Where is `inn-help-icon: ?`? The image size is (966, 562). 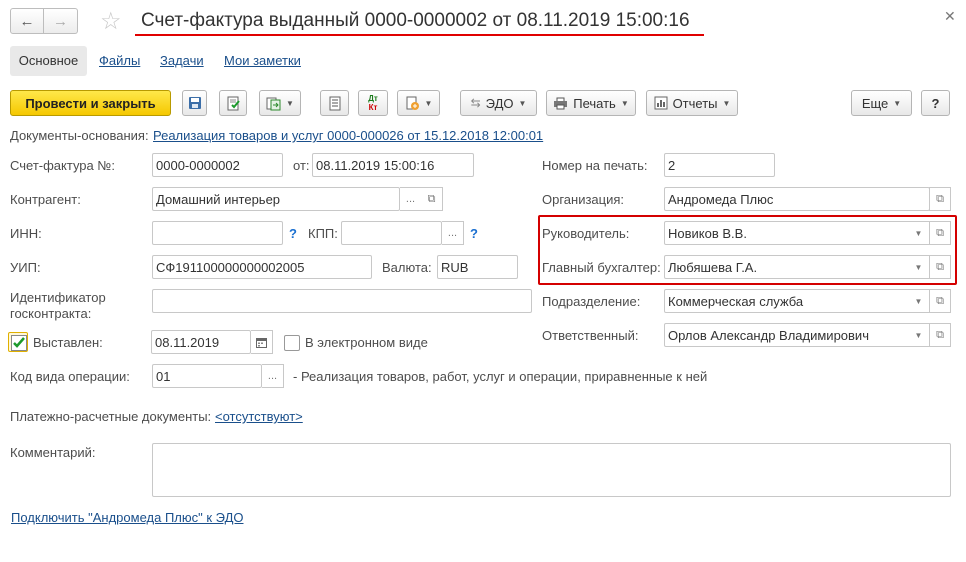 inn-help-icon: ? is located at coordinates (293, 233).